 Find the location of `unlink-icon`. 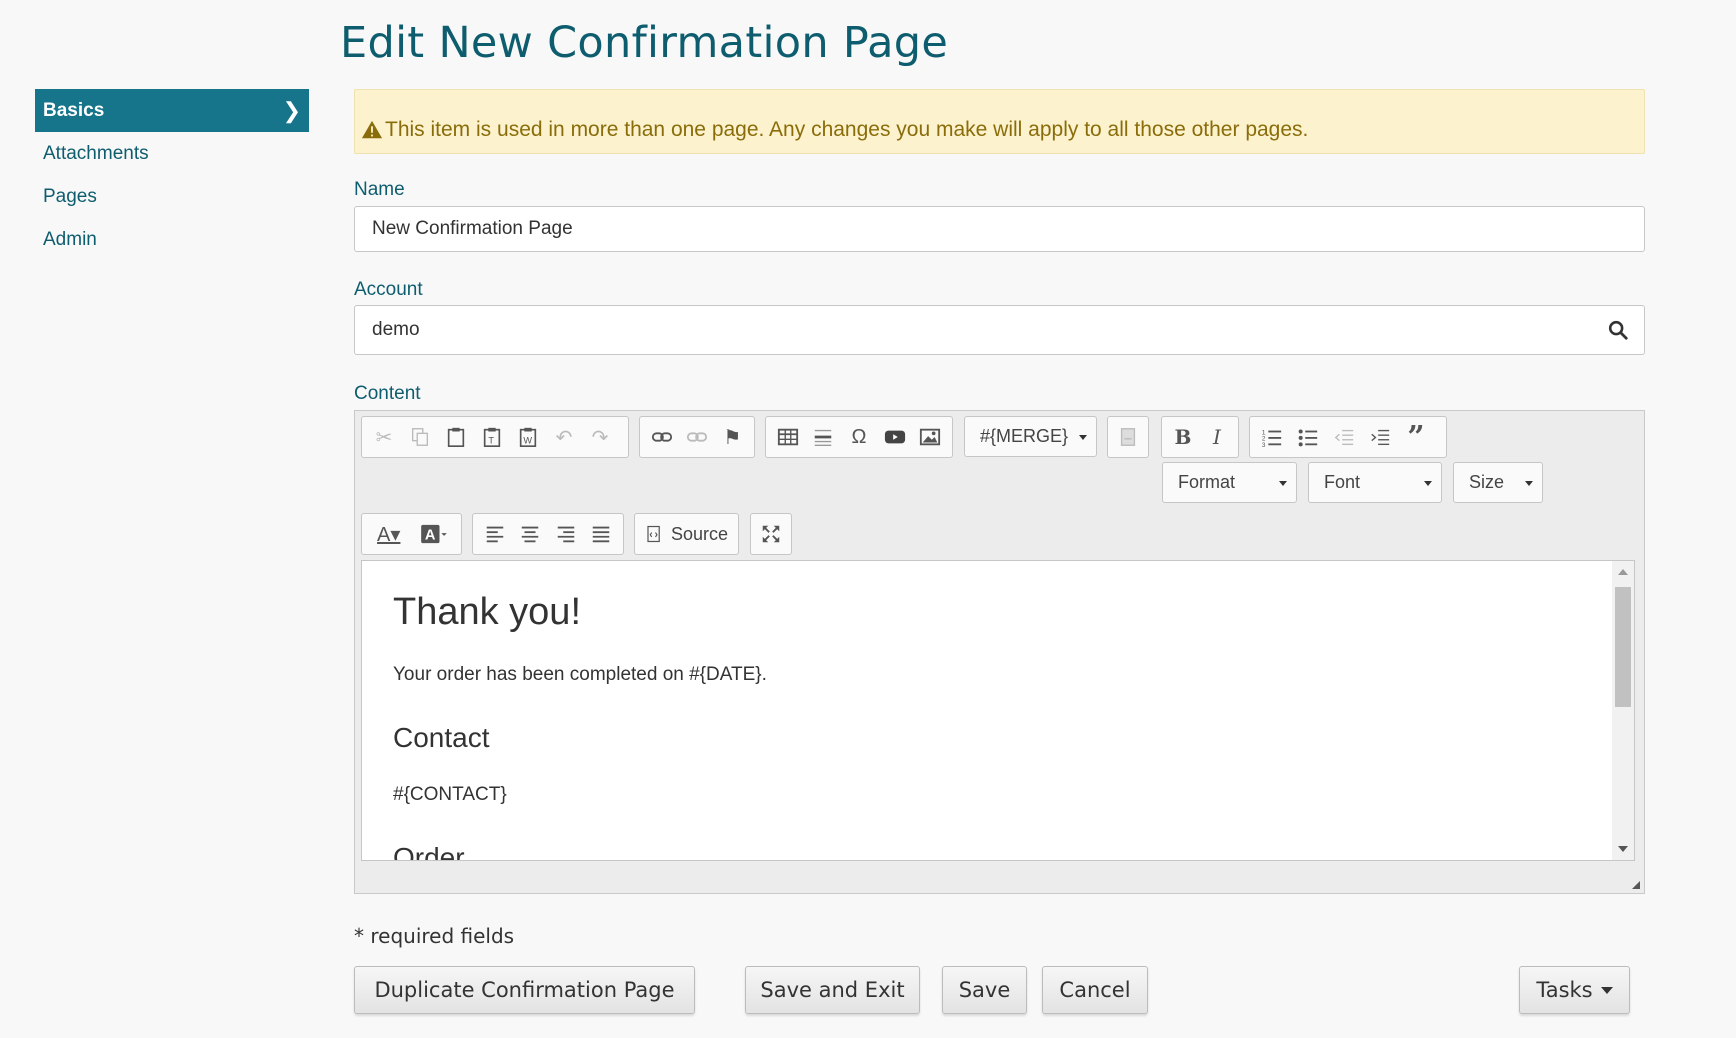

unlink-icon is located at coordinates (696, 437).